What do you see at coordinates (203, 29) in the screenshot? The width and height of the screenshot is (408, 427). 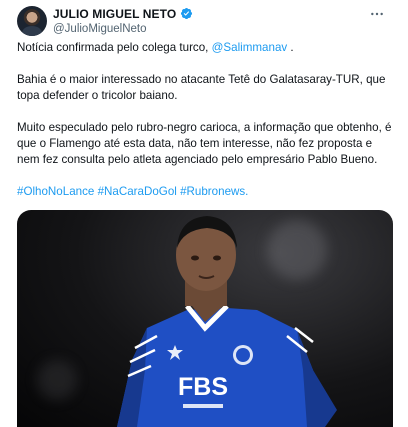 I see `author-handle: @JulioMiguelNeto` at bounding box center [203, 29].